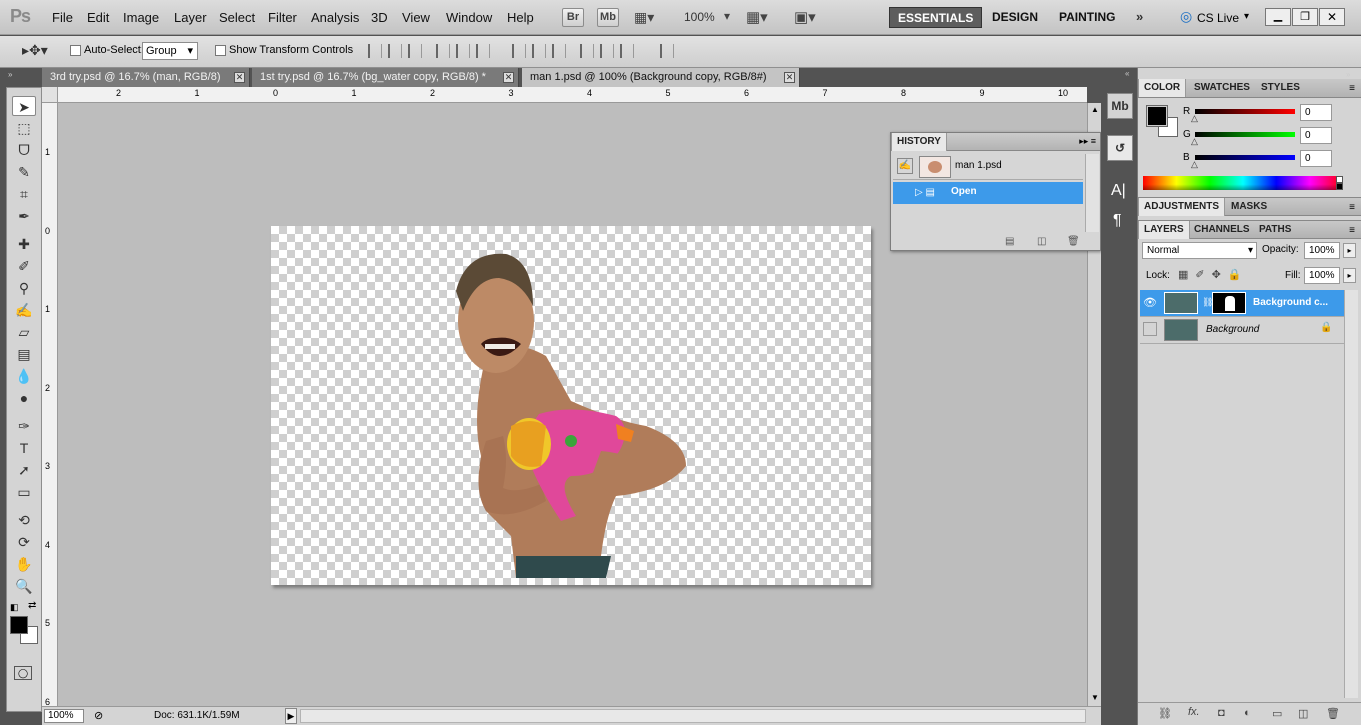 This screenshot has width=1361, height=725. Describe the element at coordinates (699, 17) in the screenshot. I see `zoom-level: 100%` at that location.